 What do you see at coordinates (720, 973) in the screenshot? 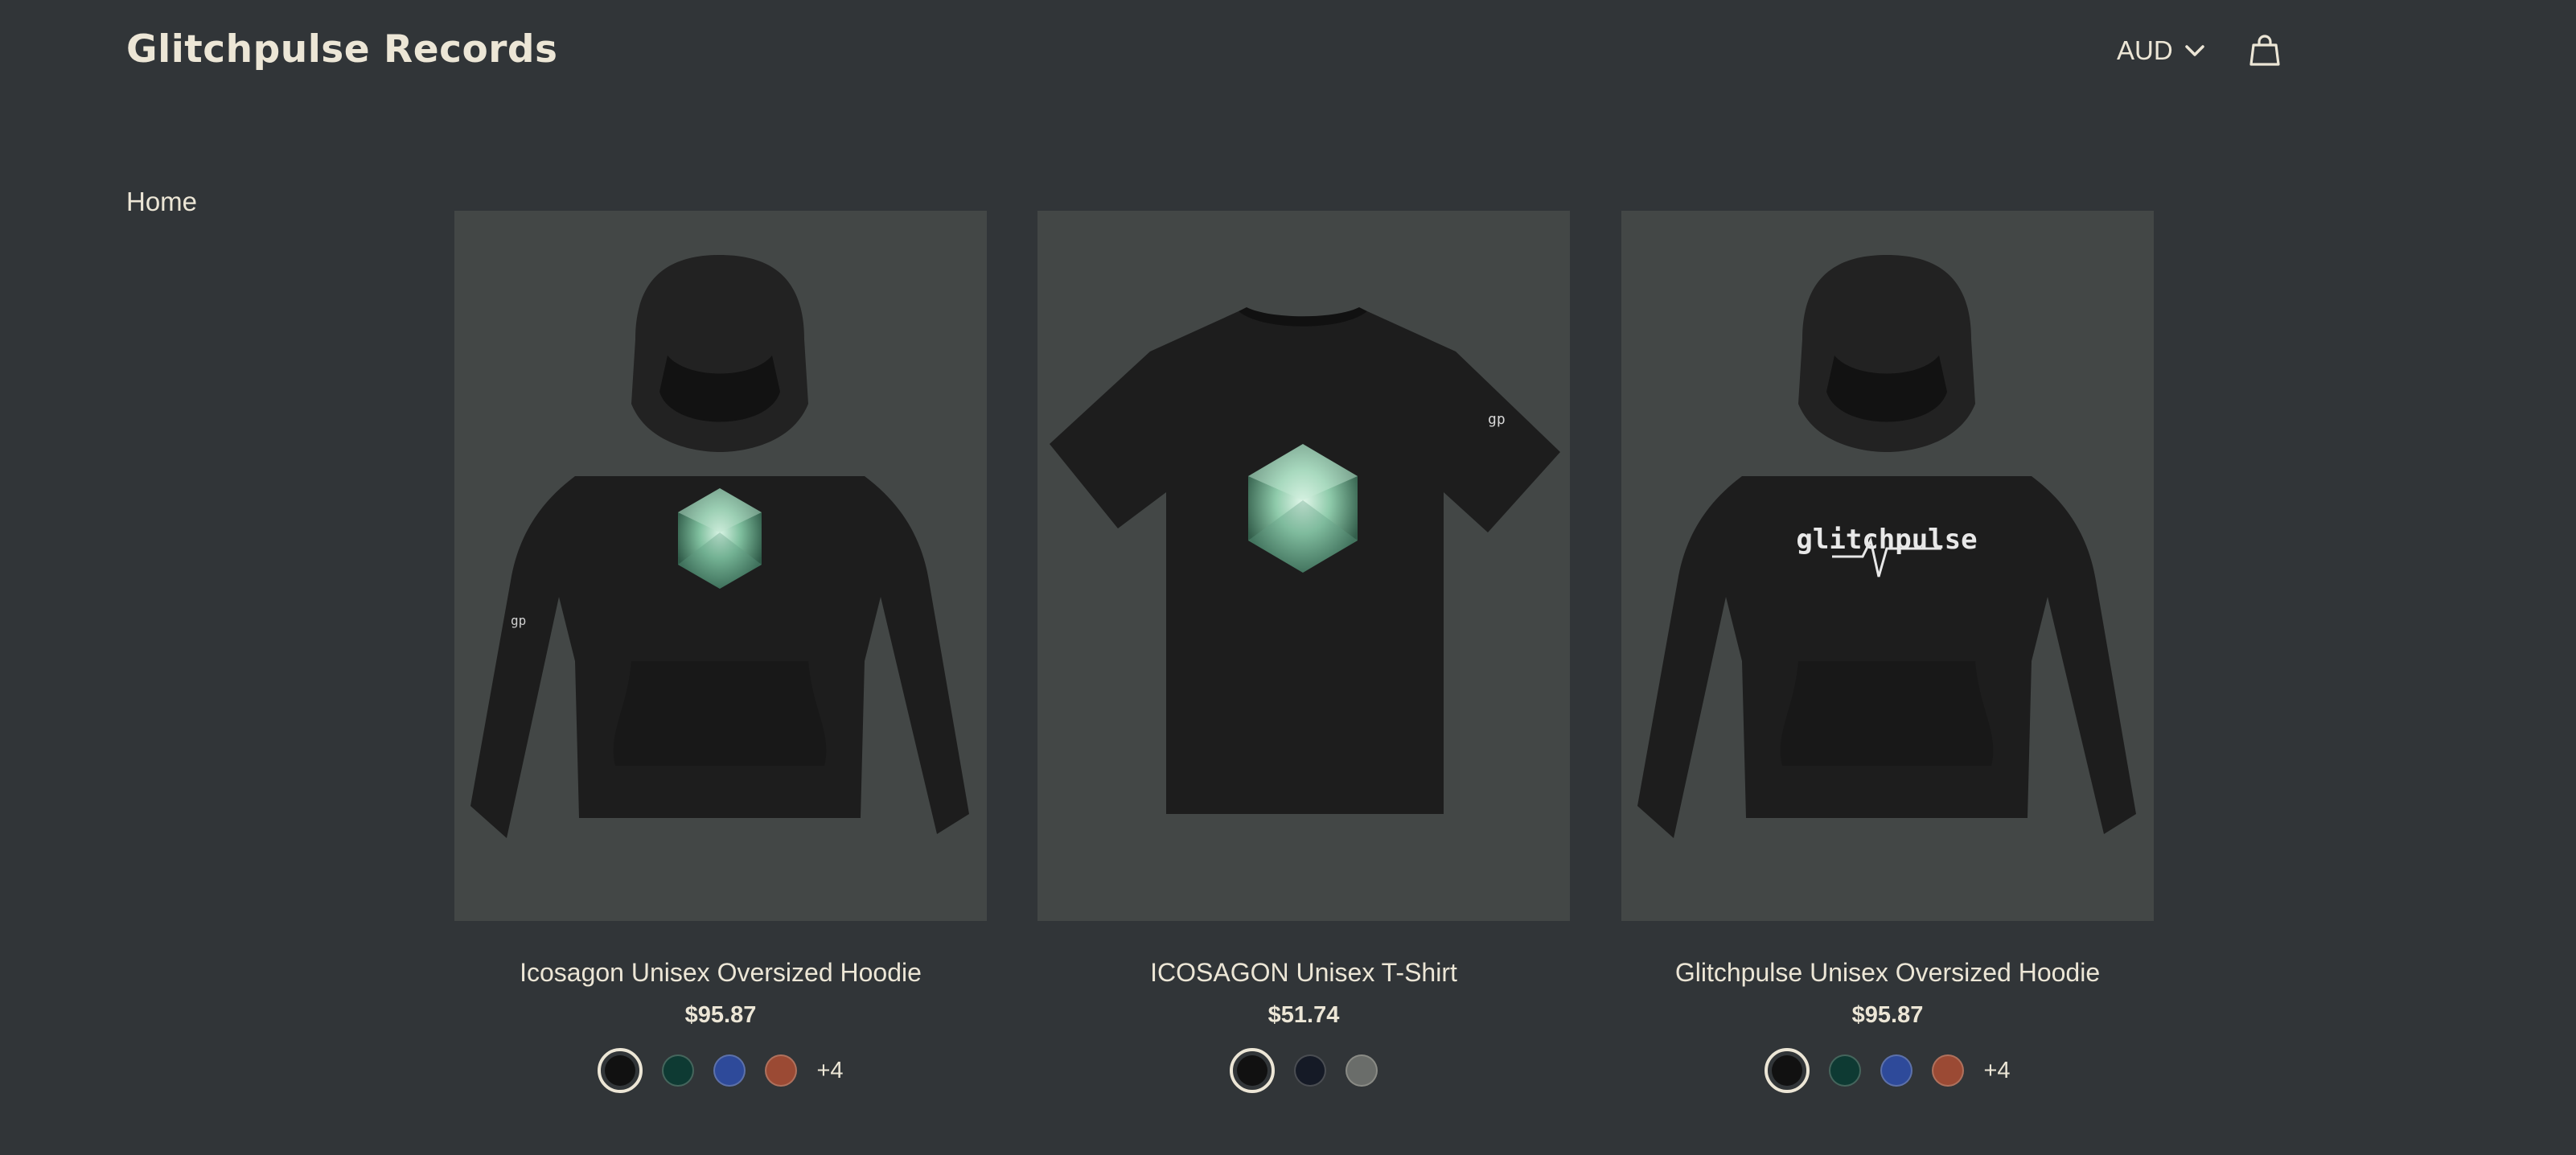
I see `product-title: Icosagon Unisex Oversized Hoodie` at bounding box center [720, 973].